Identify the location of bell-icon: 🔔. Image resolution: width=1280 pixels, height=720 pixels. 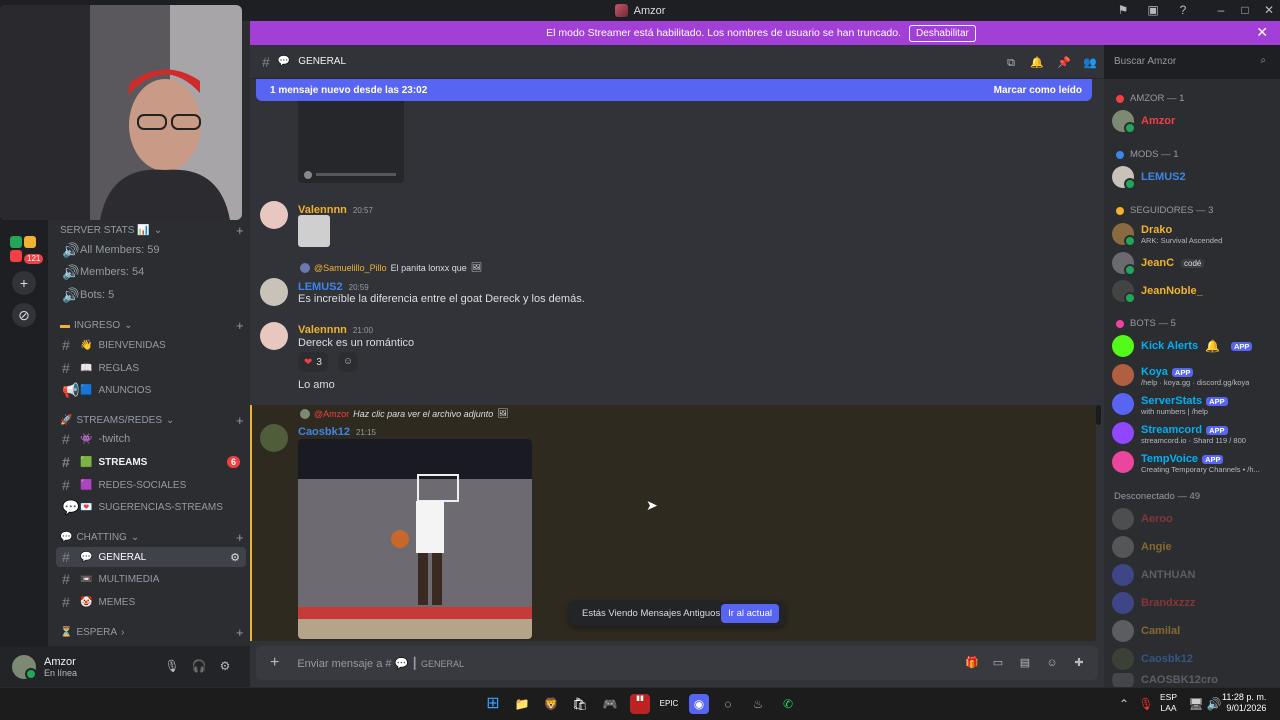
(1037, 63).